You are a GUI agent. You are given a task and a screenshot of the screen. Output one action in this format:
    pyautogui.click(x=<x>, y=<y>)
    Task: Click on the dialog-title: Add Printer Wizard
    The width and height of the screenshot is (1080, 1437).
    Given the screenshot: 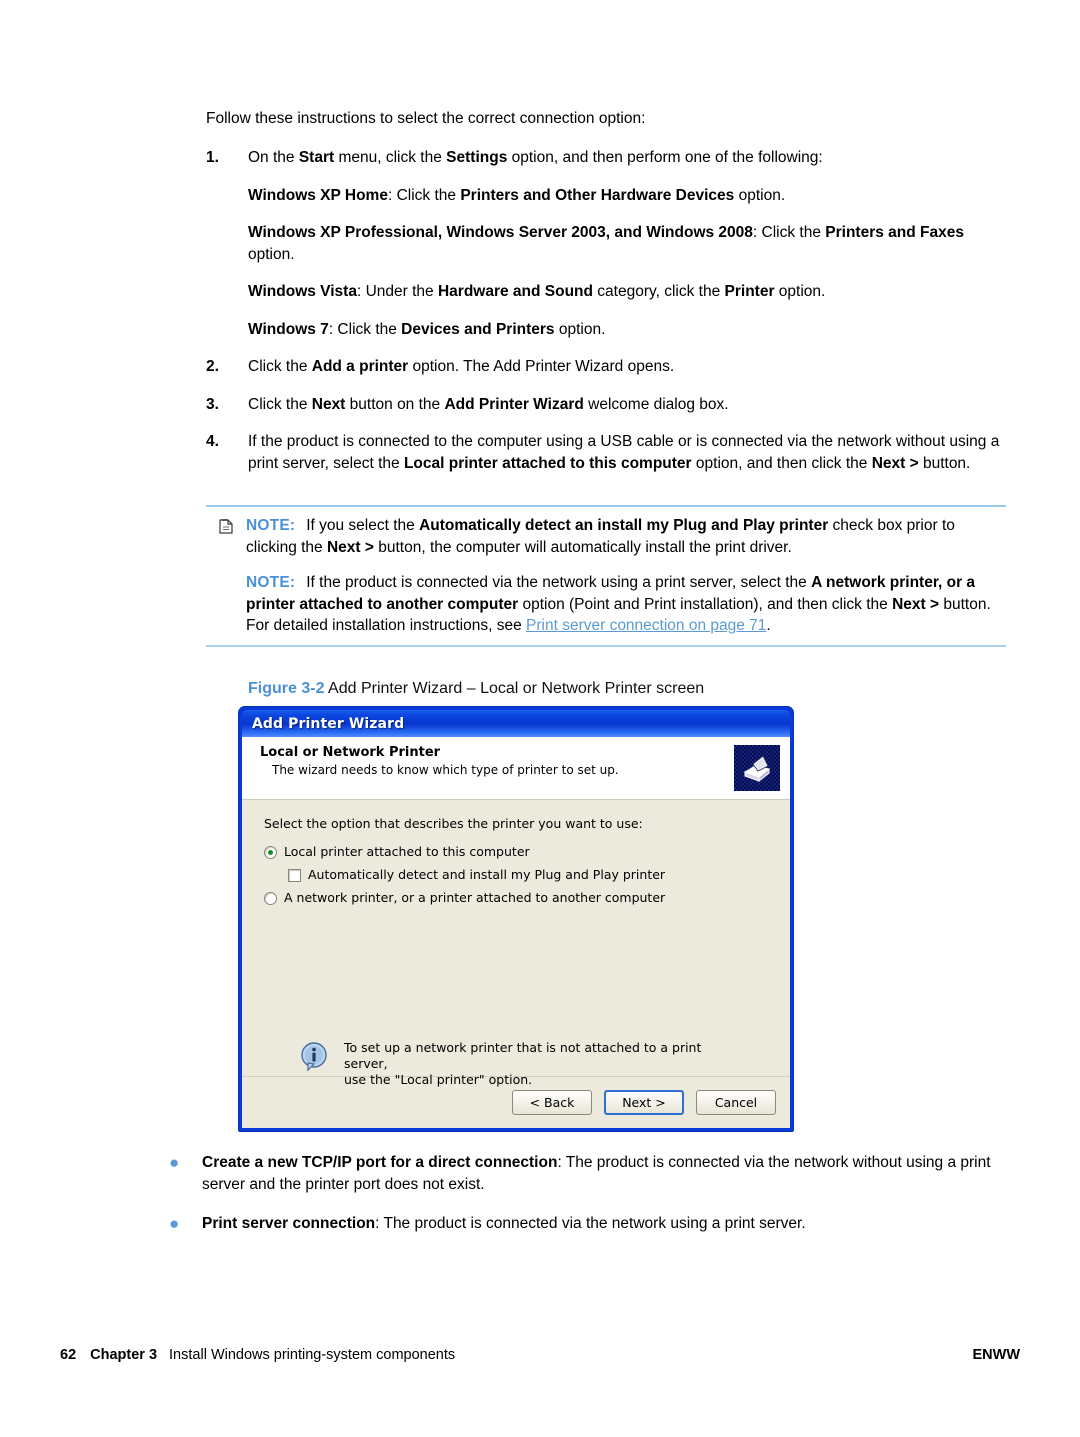 What is the action you would take?
    pyautogui.click(x=328, y=723)
    